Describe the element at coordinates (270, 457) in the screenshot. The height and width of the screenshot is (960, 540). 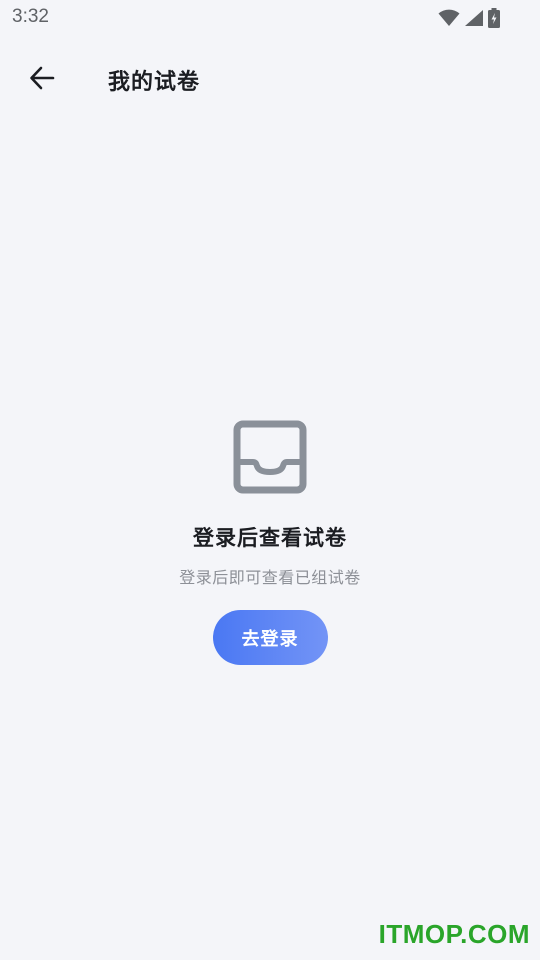
I see `inbox-tray-icon` at that location.